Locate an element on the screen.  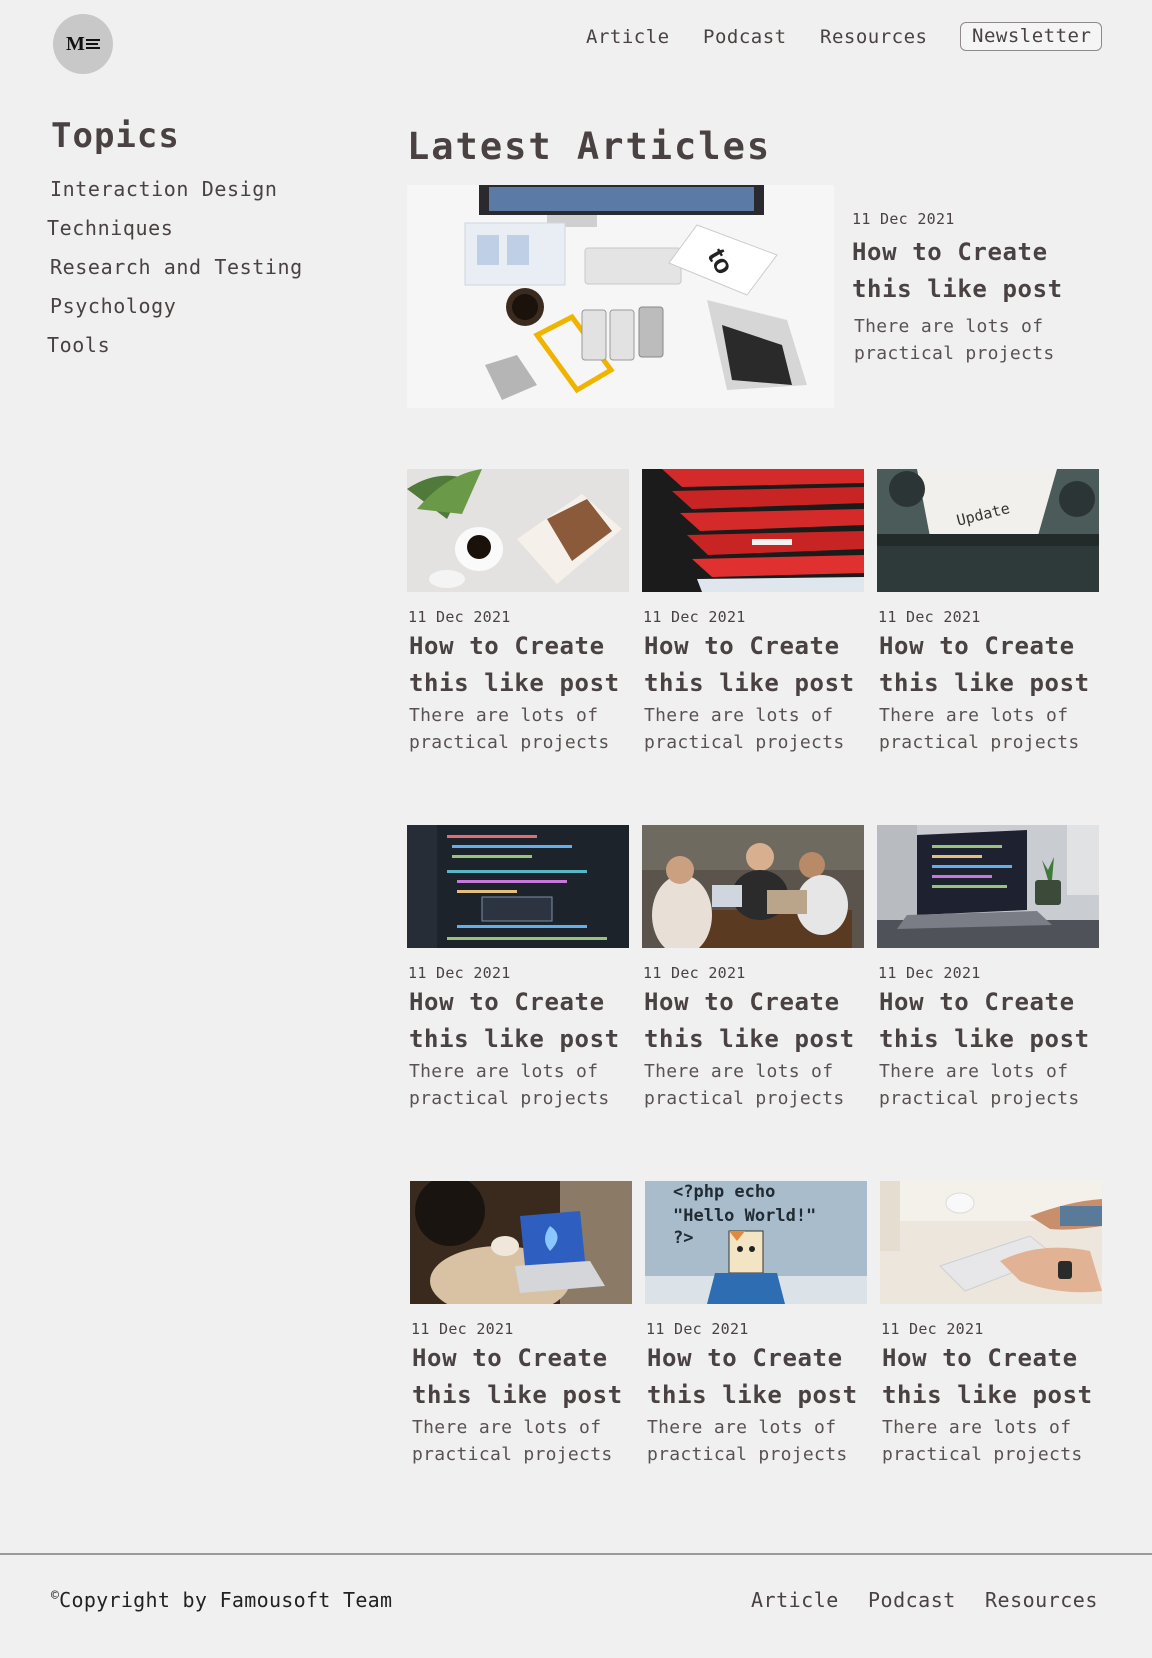
featured-image: to is located at coordinates (620, 296).